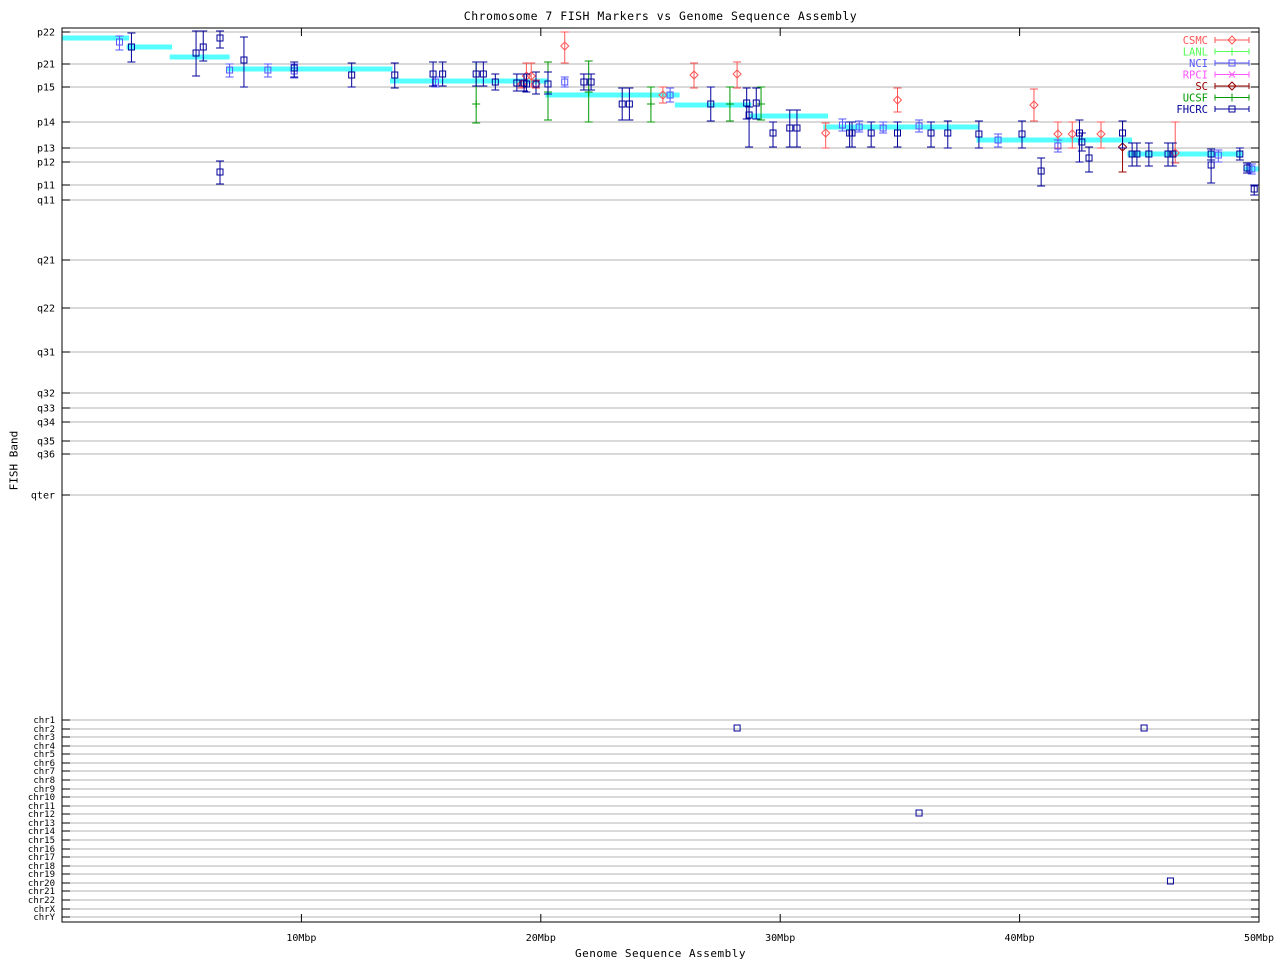 The image size is (1280, 960). I want to click on legend: CSMCLANLNCIRPCISCUCSFFHCRC, so click(1213, 75).